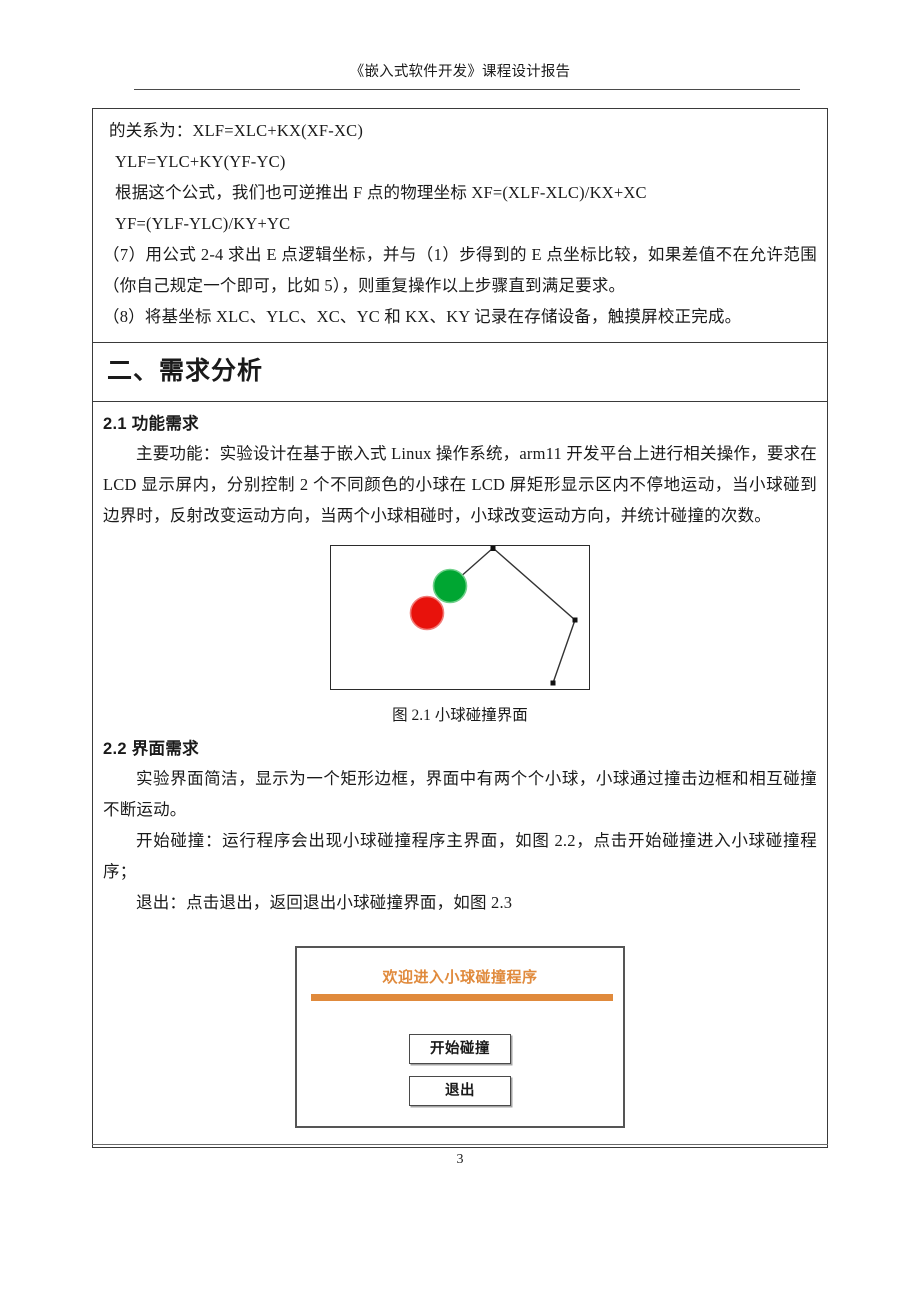 The image size is (920, 1302). I want to click on exit-button: 退出, so click(460, 1091).